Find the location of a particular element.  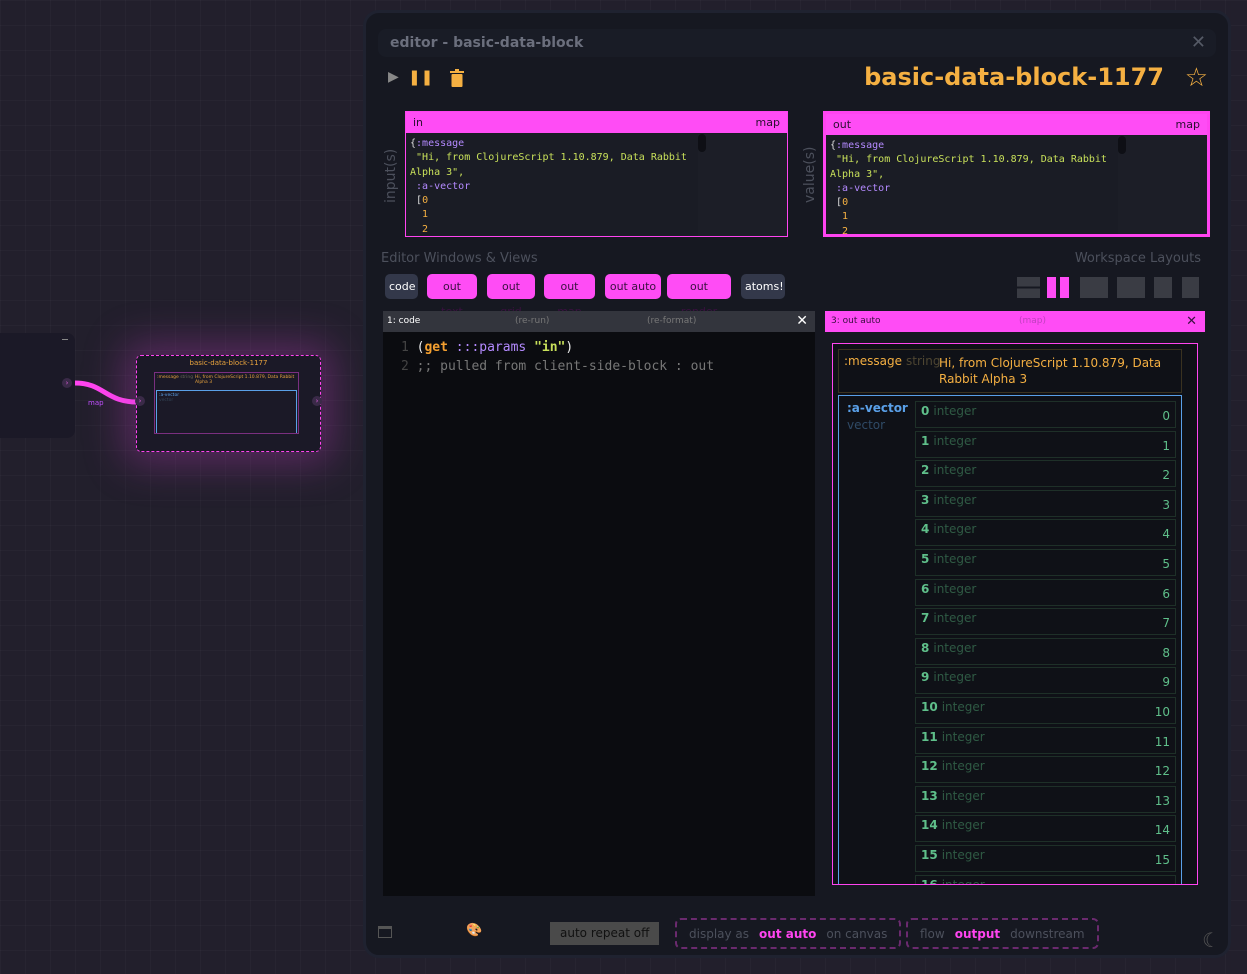

vector-item: 6 integer 6 is located at coordinates (1045, 592).